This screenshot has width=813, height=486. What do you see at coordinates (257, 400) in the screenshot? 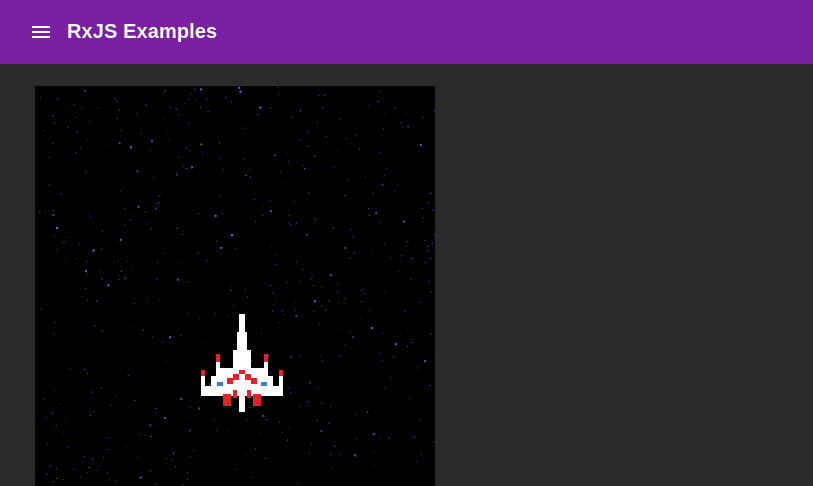
I see `ship-right-exhaust` at bounding box center [257, 400].